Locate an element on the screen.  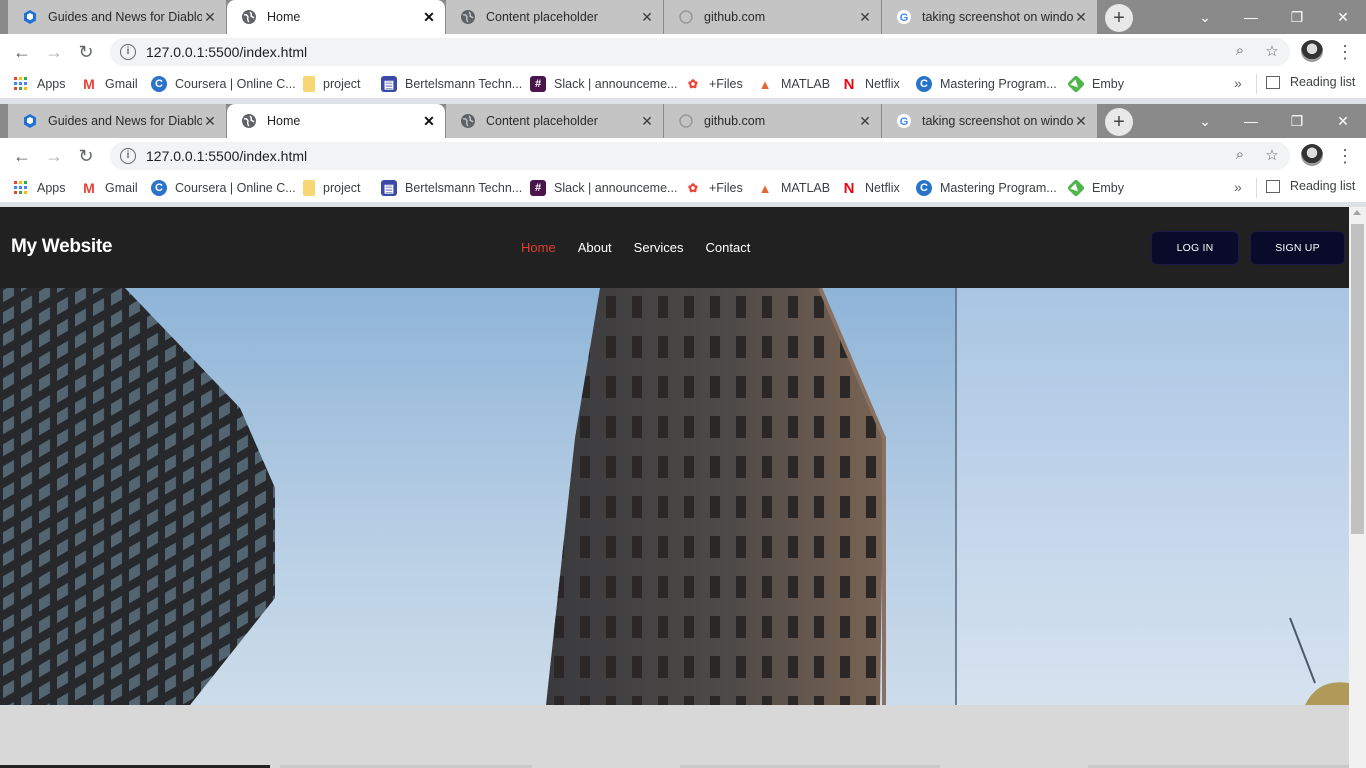
slack-icon: # is located at coordinates (538, 188).